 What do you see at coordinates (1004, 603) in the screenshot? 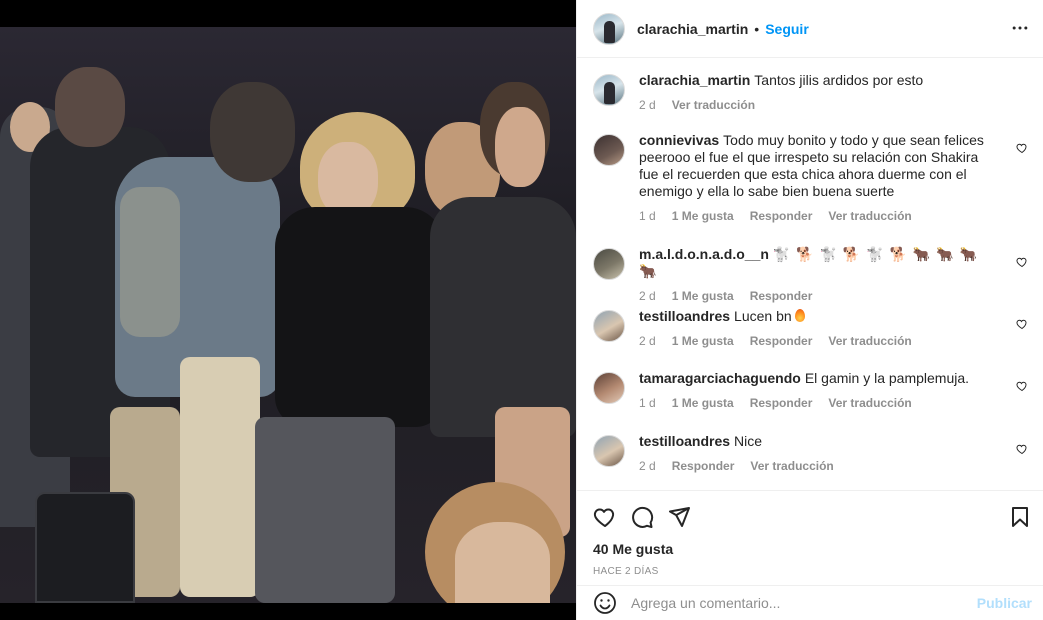
I see `publish-button: Publicar` at bounding box center [1004, 603].